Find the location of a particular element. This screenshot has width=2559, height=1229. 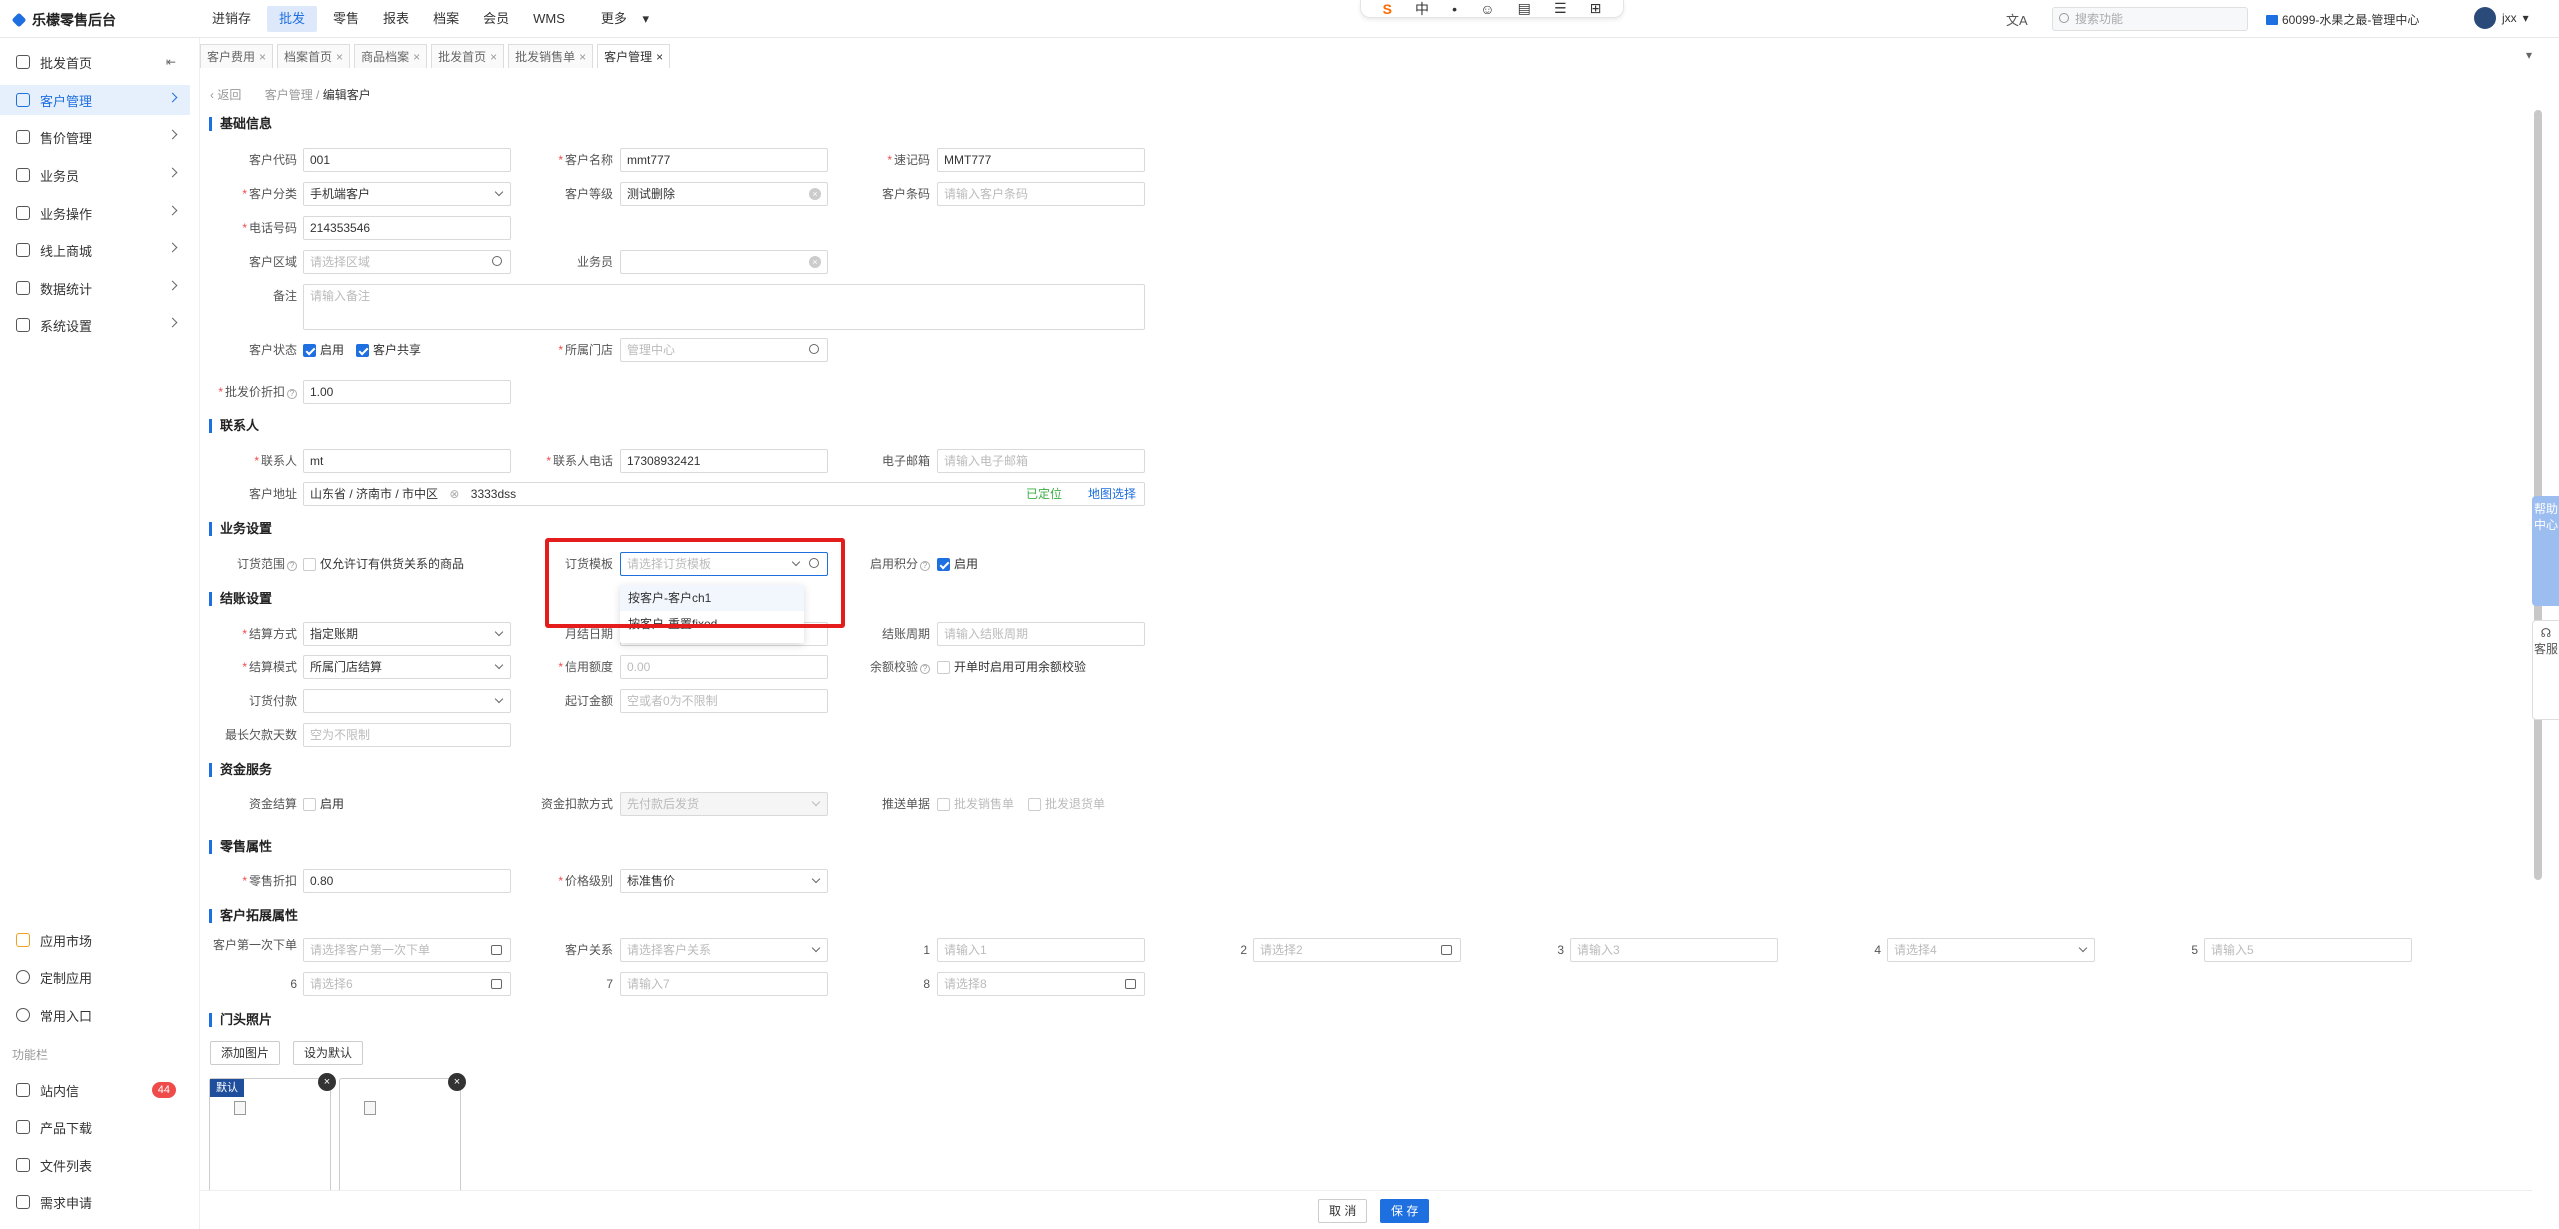

tab-wholesale-home: 批发首页 × is located at coordinates (468, 56).